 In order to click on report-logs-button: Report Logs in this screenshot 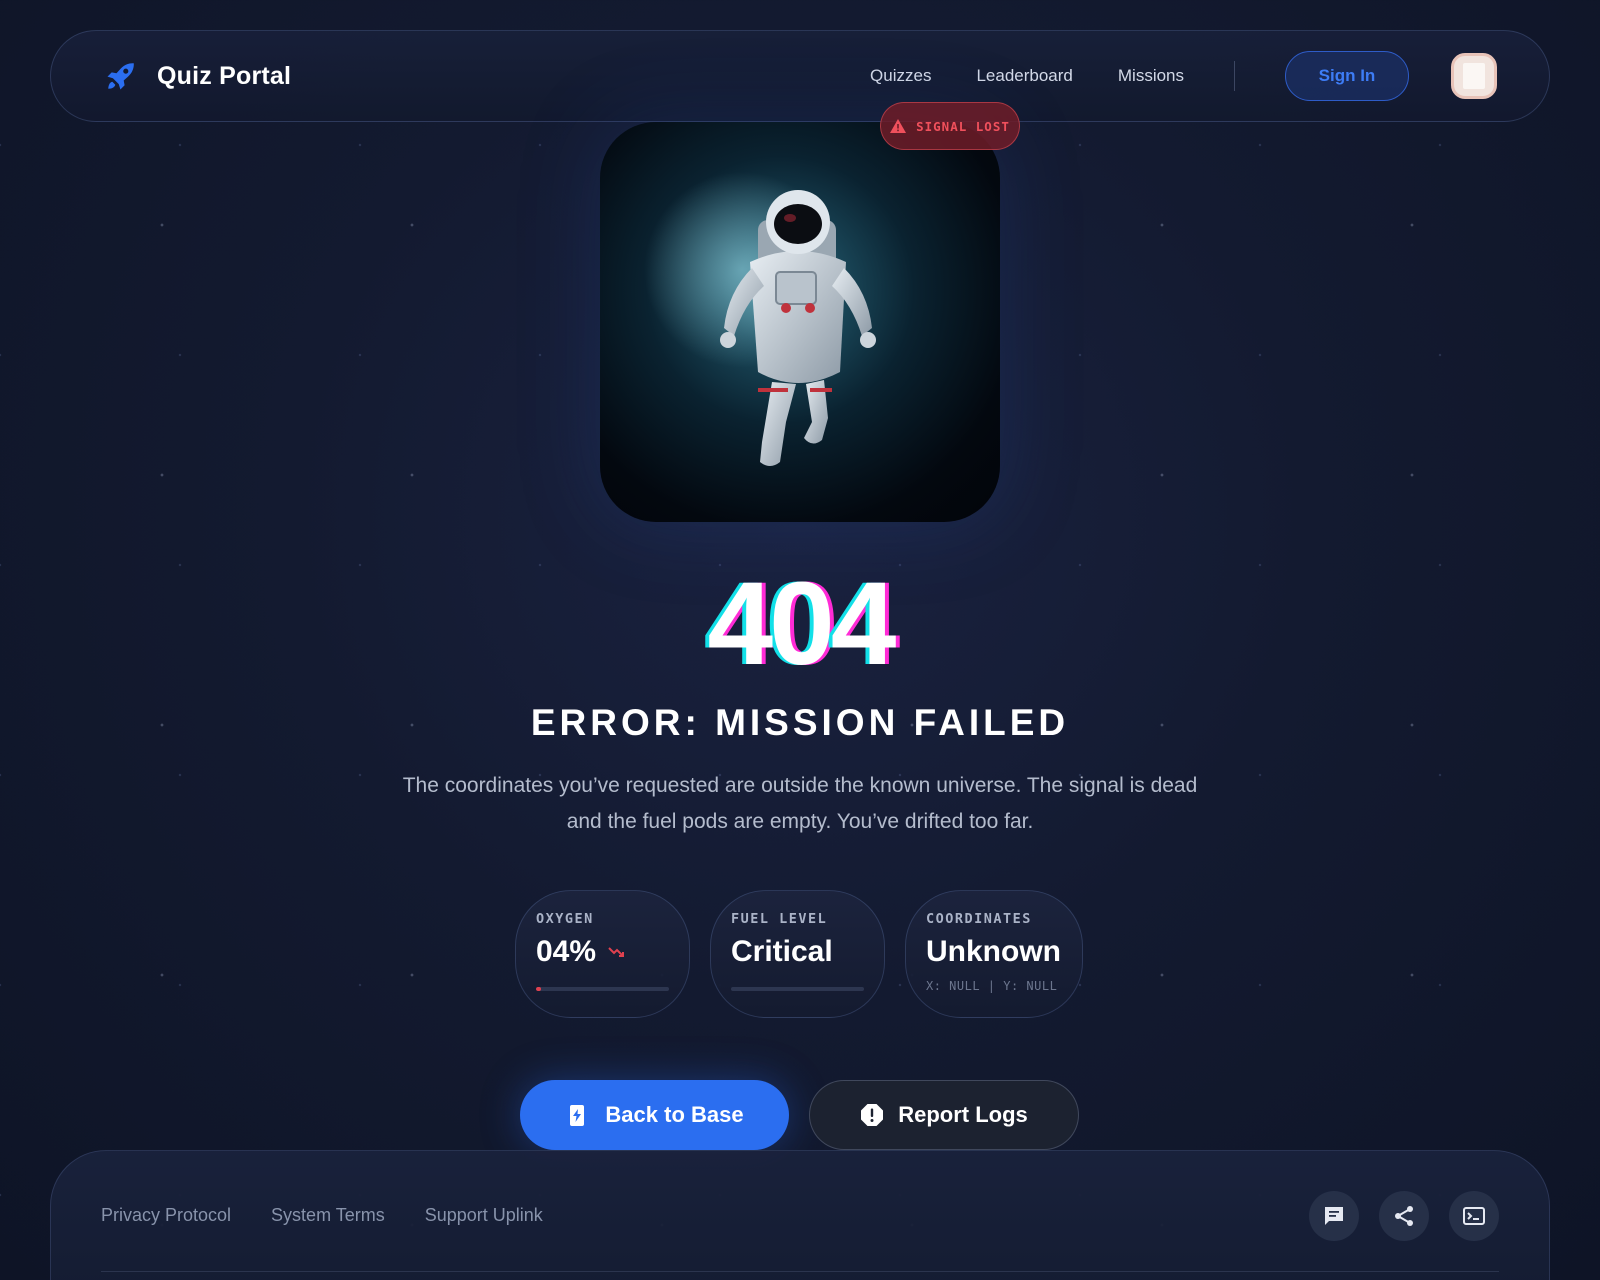, I will do `click(944, 1115)`.